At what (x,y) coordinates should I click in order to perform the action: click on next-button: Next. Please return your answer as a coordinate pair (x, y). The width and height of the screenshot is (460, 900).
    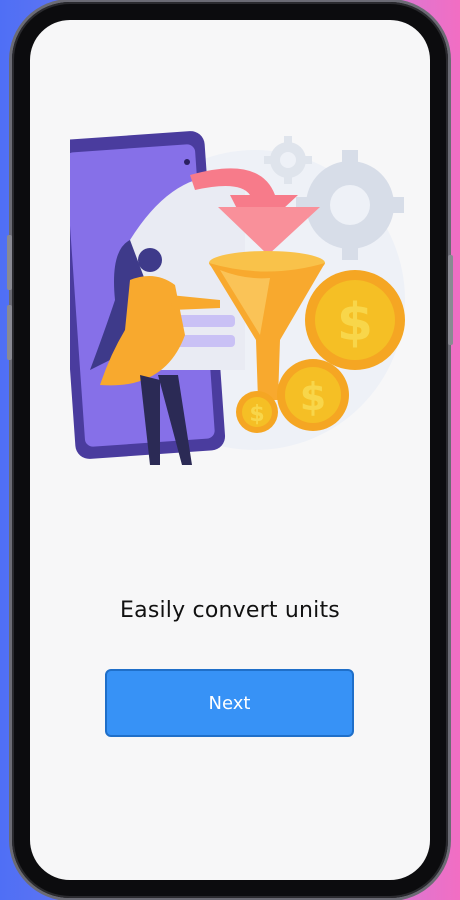
    Looking at the image, I should click on (229, 703).